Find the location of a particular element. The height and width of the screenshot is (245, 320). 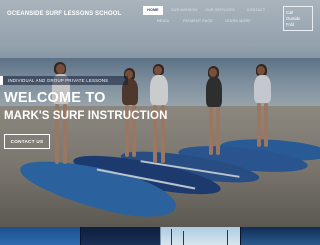

nav-item-media: MEDIA is located at coordinates (163, 21).